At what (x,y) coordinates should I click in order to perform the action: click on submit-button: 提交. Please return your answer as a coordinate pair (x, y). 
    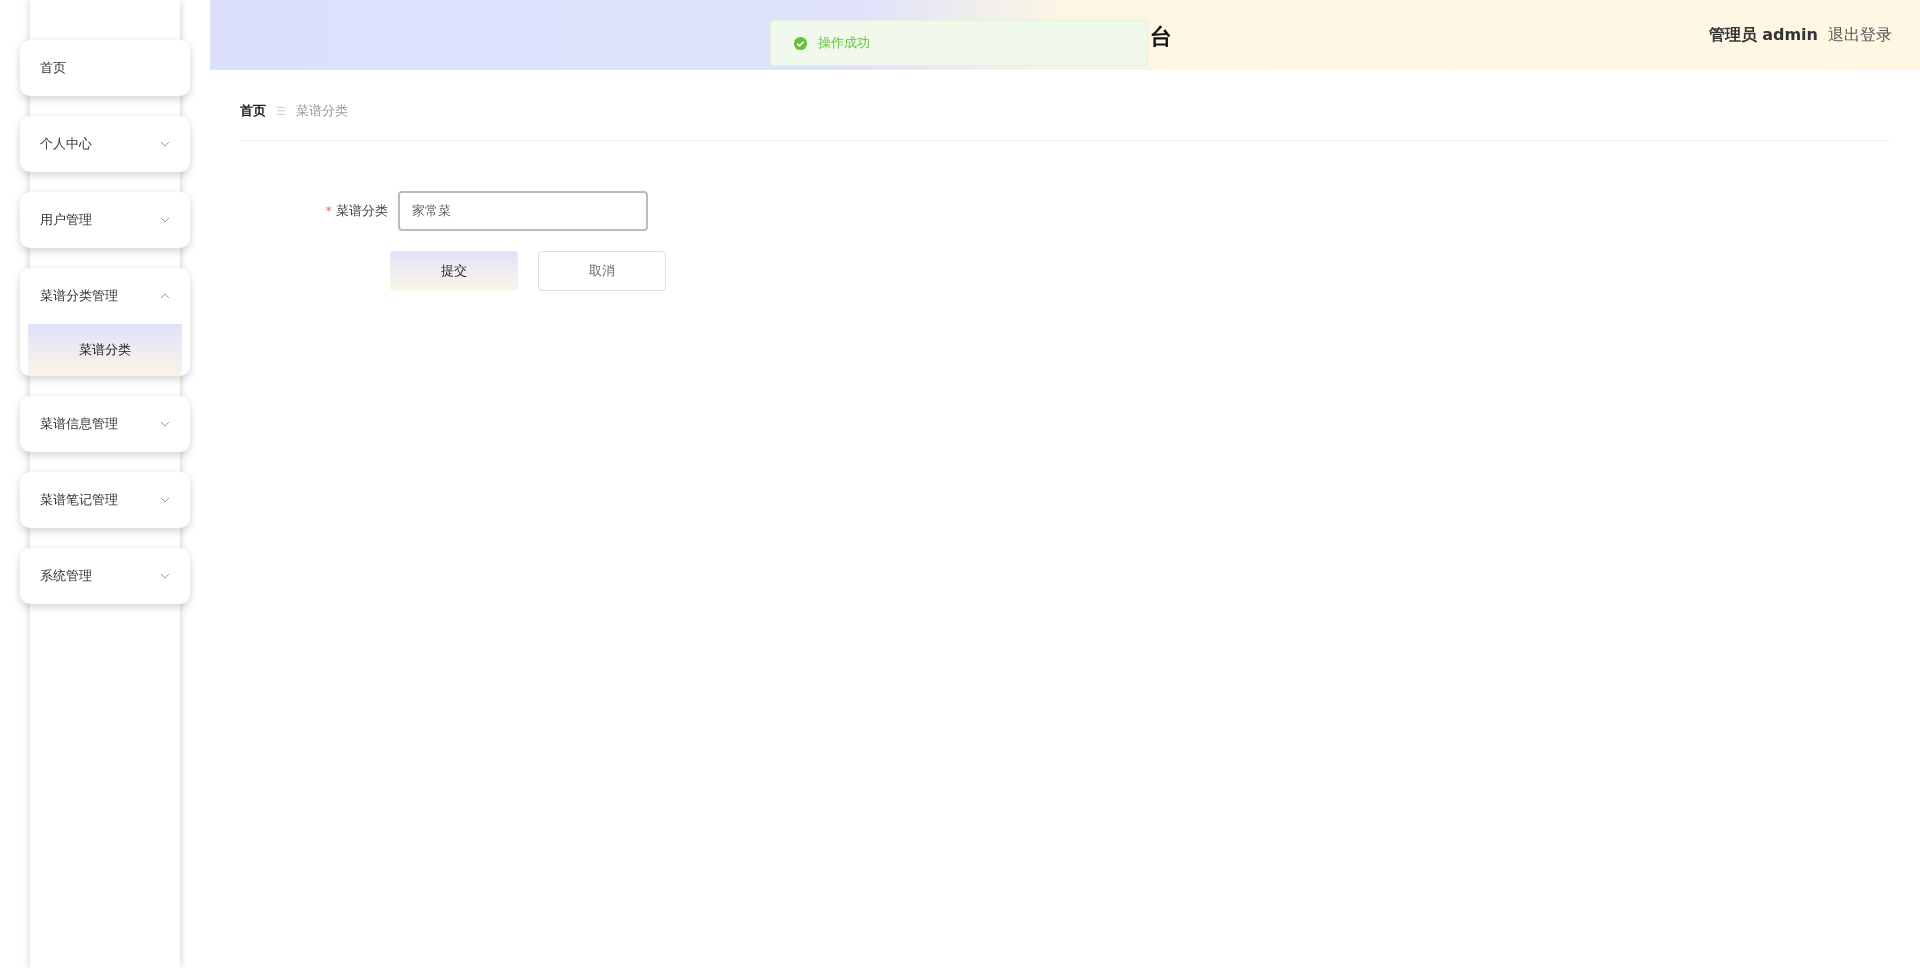
    Looking at the image, I should click on (454, 271).